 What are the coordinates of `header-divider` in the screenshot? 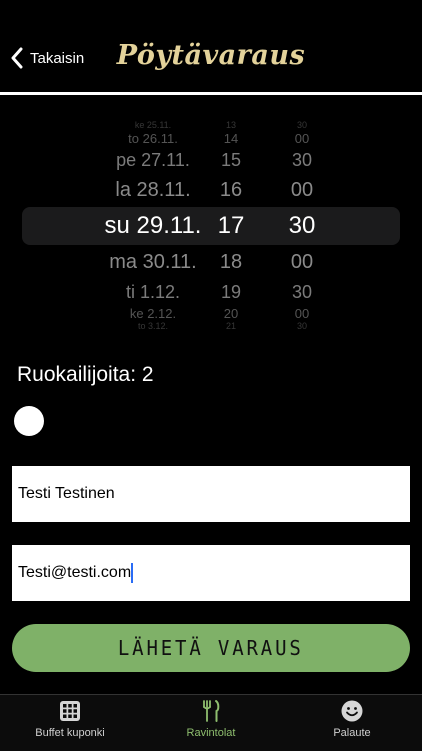 It's located at (211, 93).